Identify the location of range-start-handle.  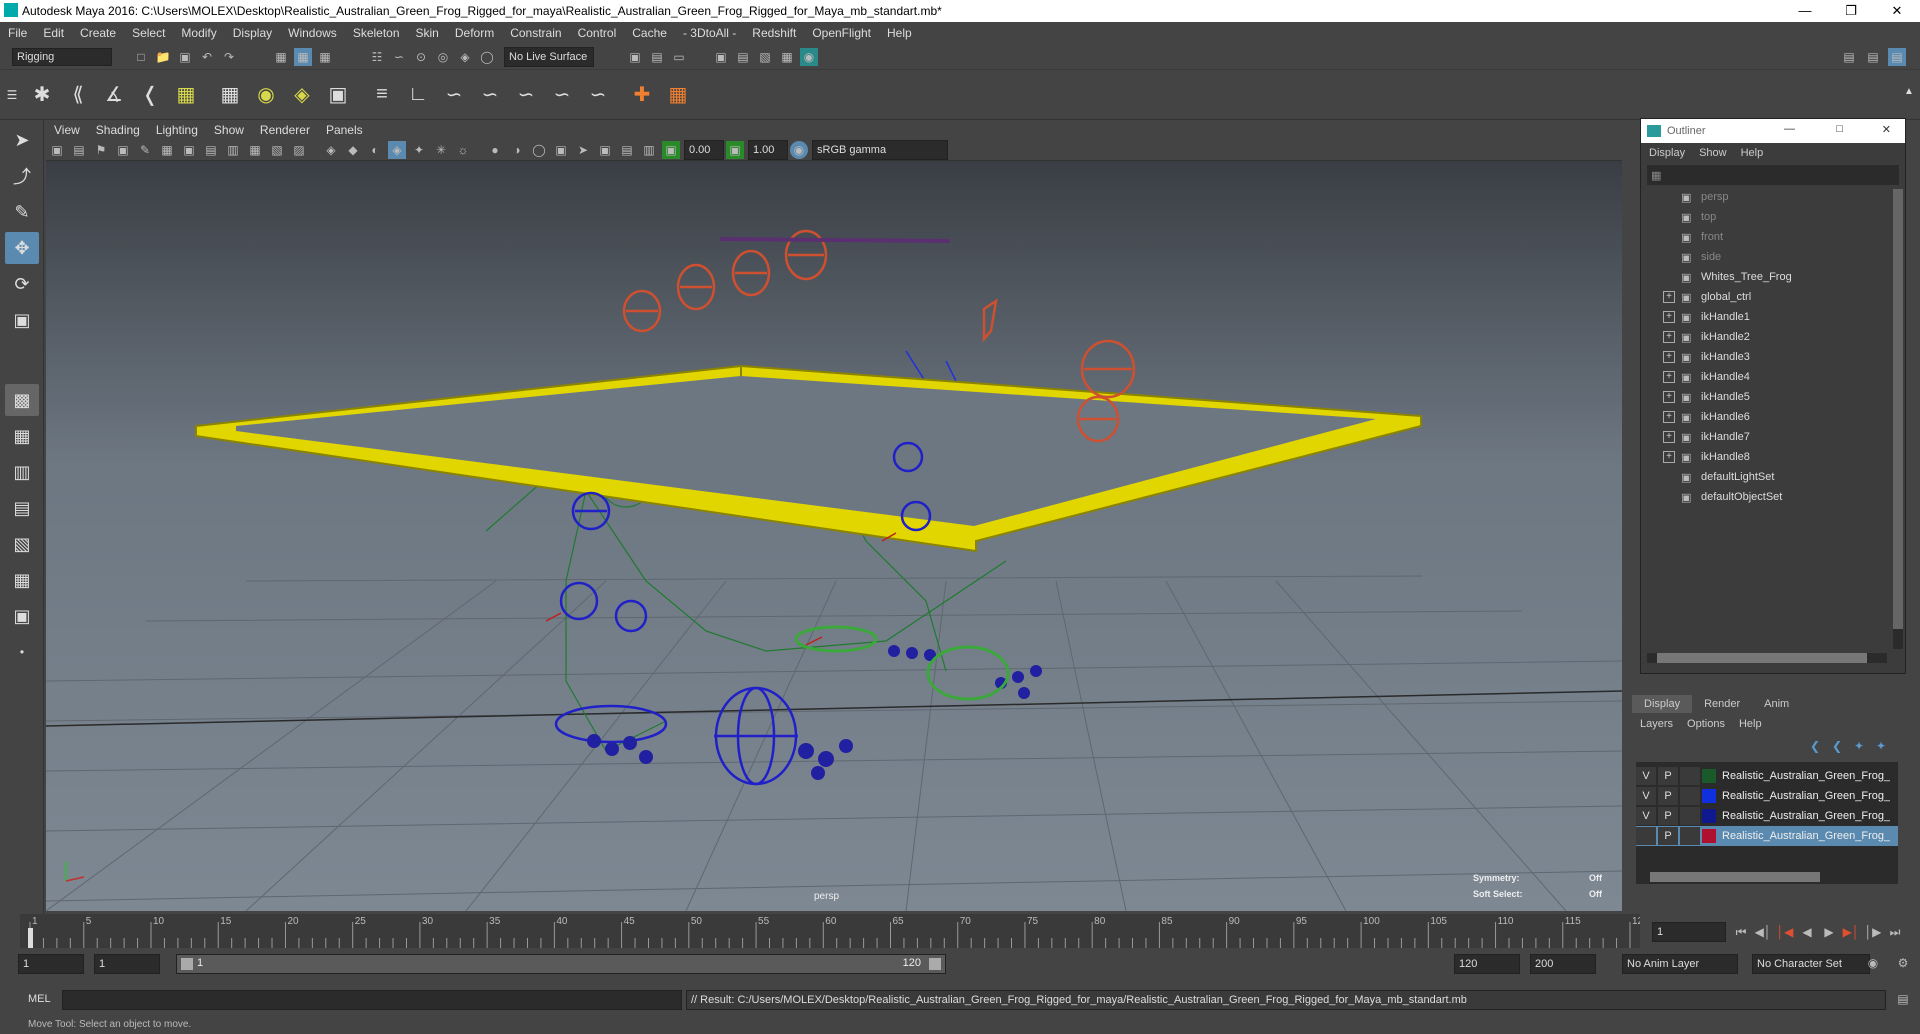
(187, 964).